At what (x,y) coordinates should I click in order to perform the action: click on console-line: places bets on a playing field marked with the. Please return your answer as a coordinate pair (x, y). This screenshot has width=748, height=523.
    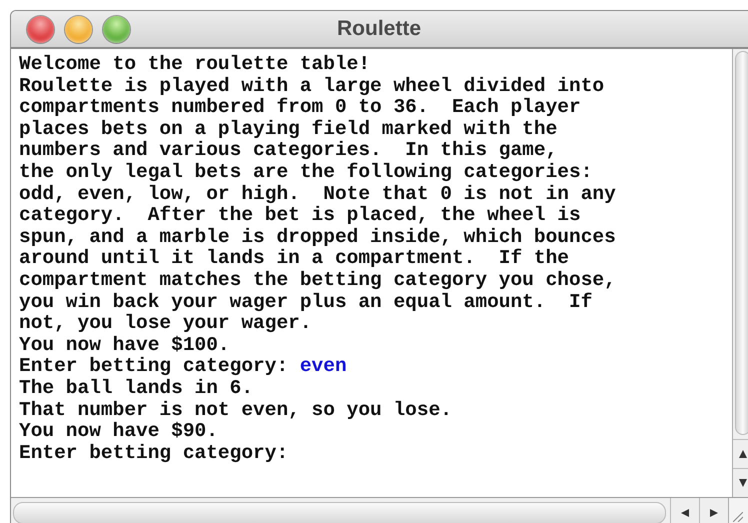
    Looking at the image, I should click on (288, 129).